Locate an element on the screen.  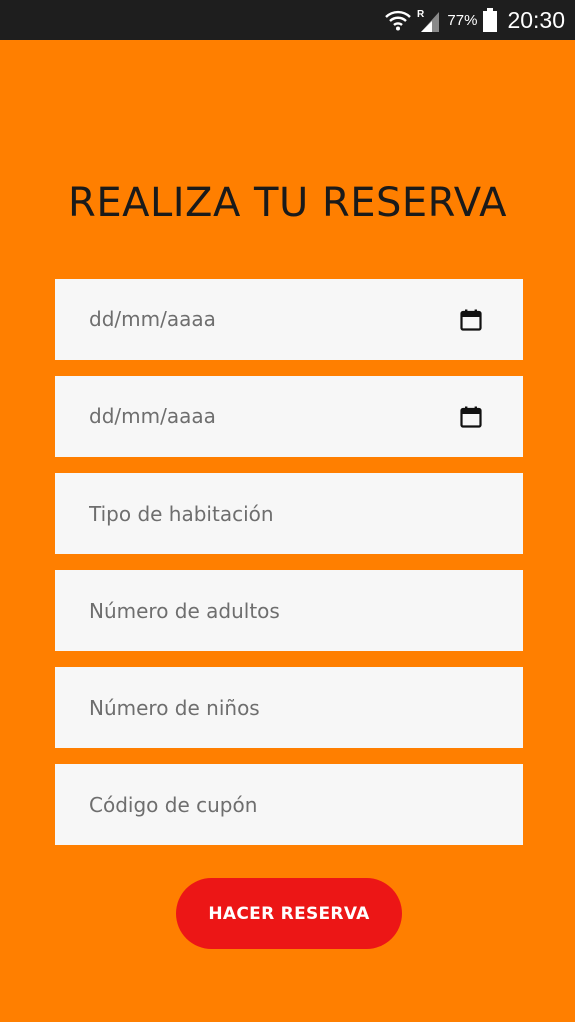
coupon-input is located at coordinates (289, 804).